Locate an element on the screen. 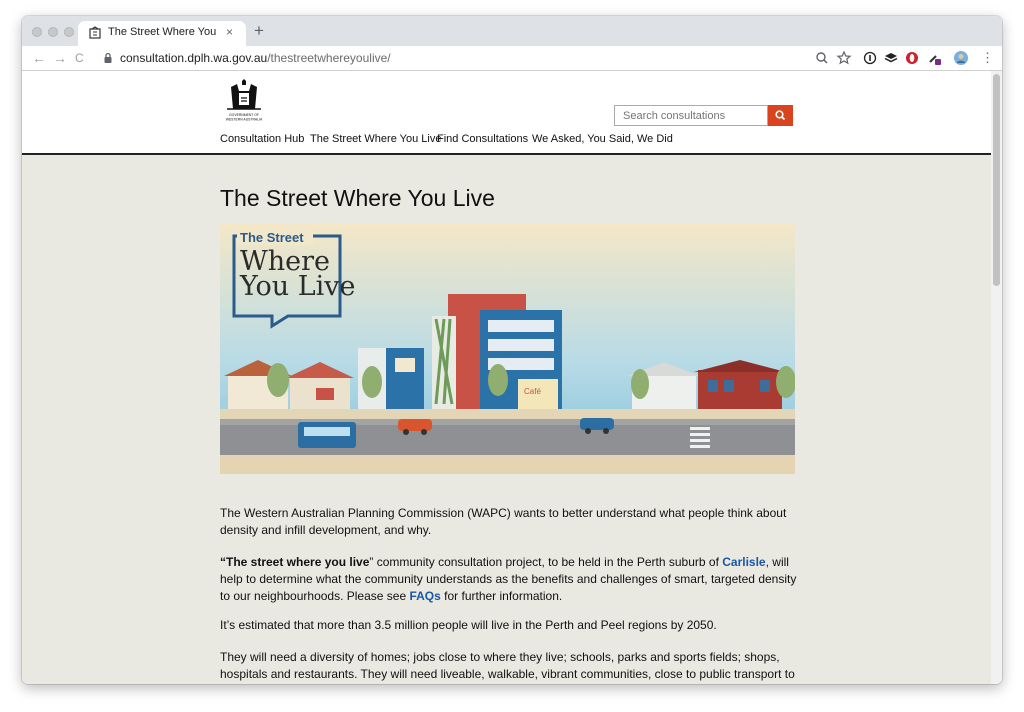 This screenshot has width=1024, height=712. tab-title: The Street Where You Live - W is located at coordinates (163, 32).